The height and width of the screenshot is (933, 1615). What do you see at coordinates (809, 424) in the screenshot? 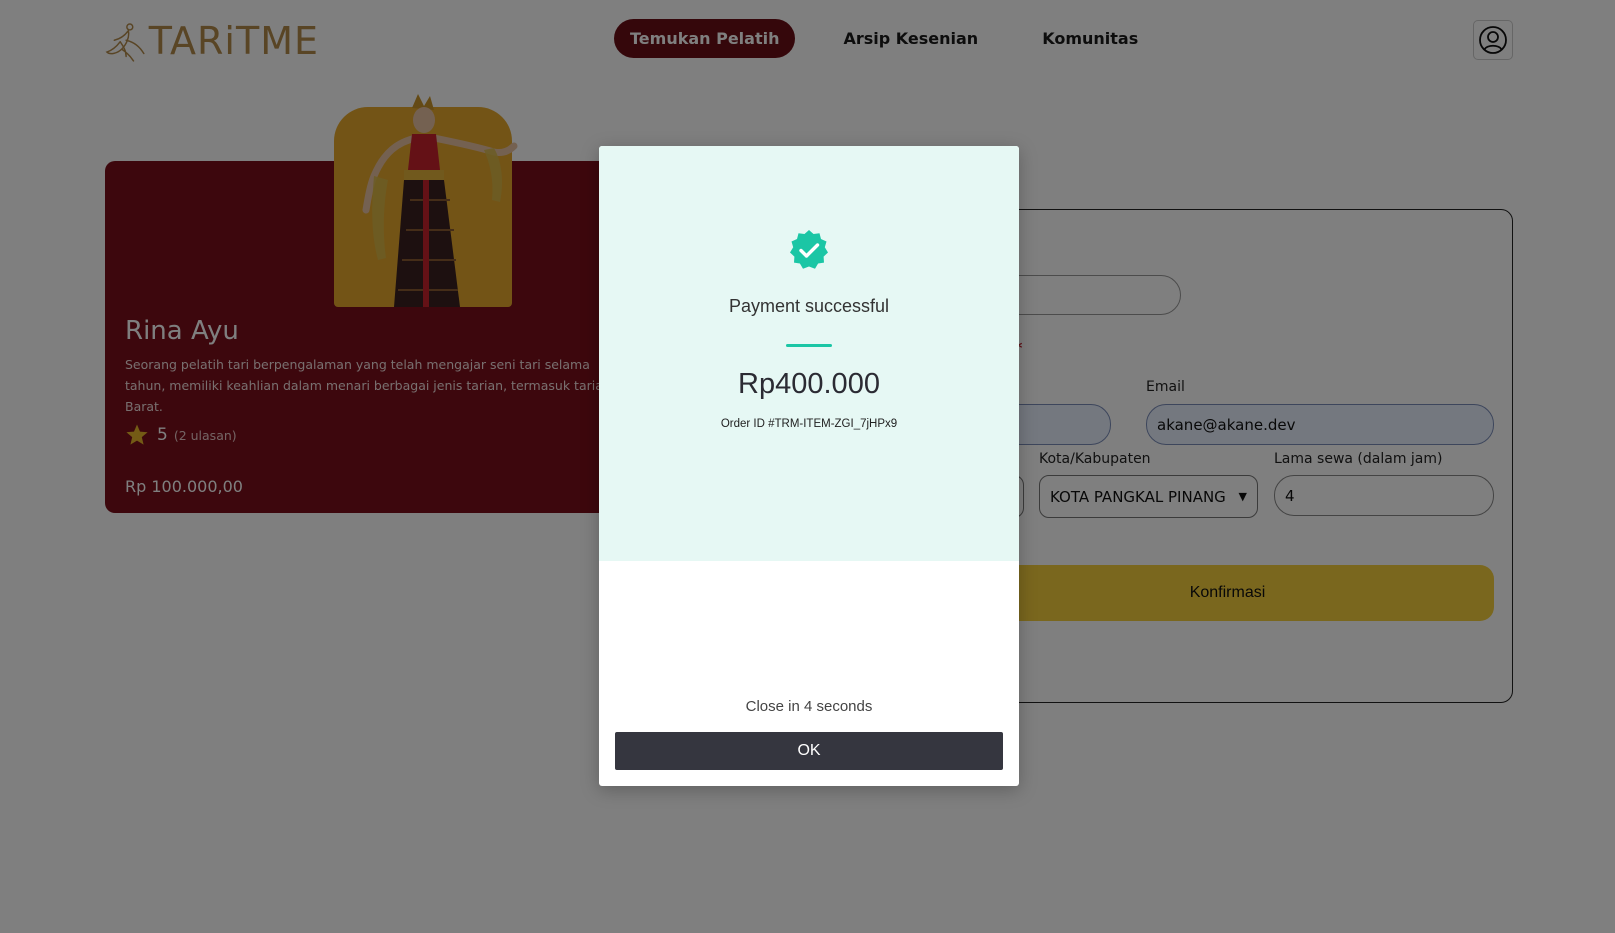
I see `order-id: Order ID #TRM-ITEM-ZGI_7jHPx9` at bounding box center [809, 424].